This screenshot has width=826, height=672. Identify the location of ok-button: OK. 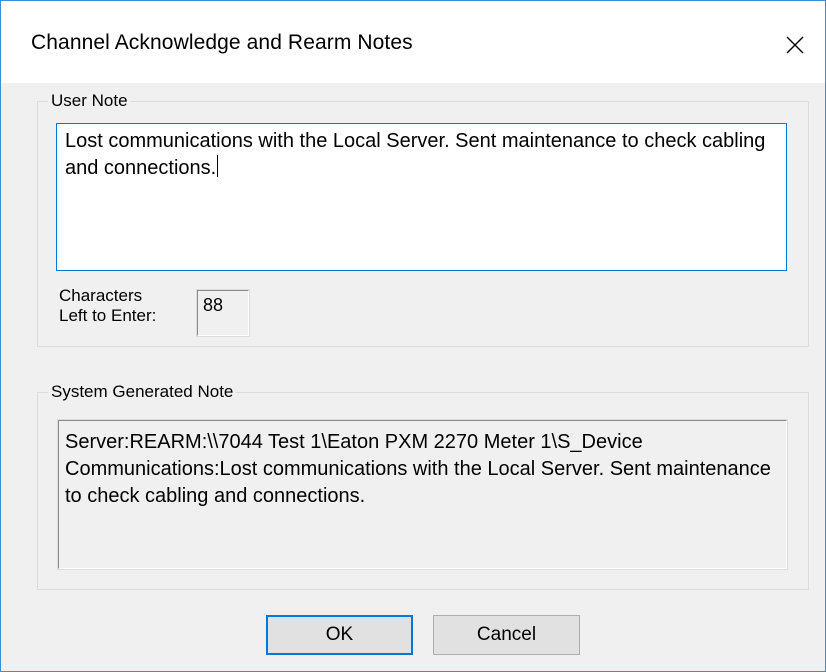
(339, 635).